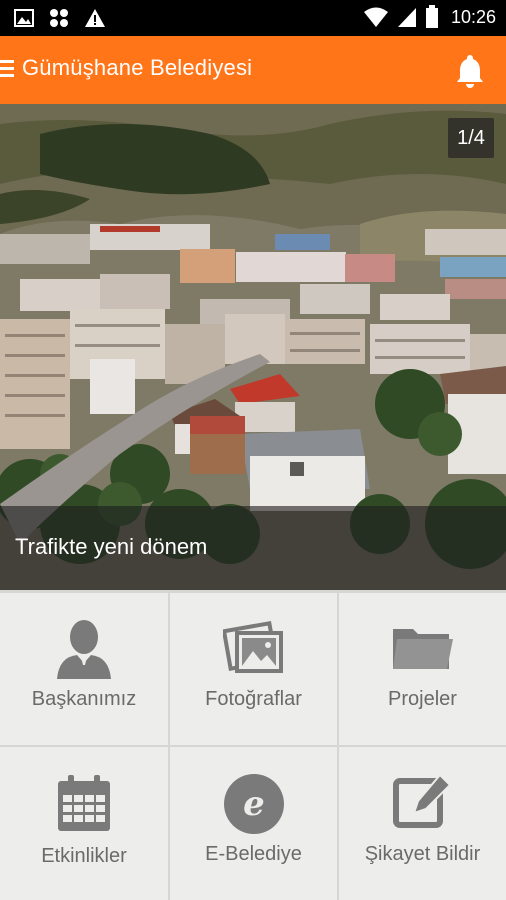  What do you see at coordinates (421, 800) in the screenshot?
I see `edit-icon` at bounding box center [421, 800].